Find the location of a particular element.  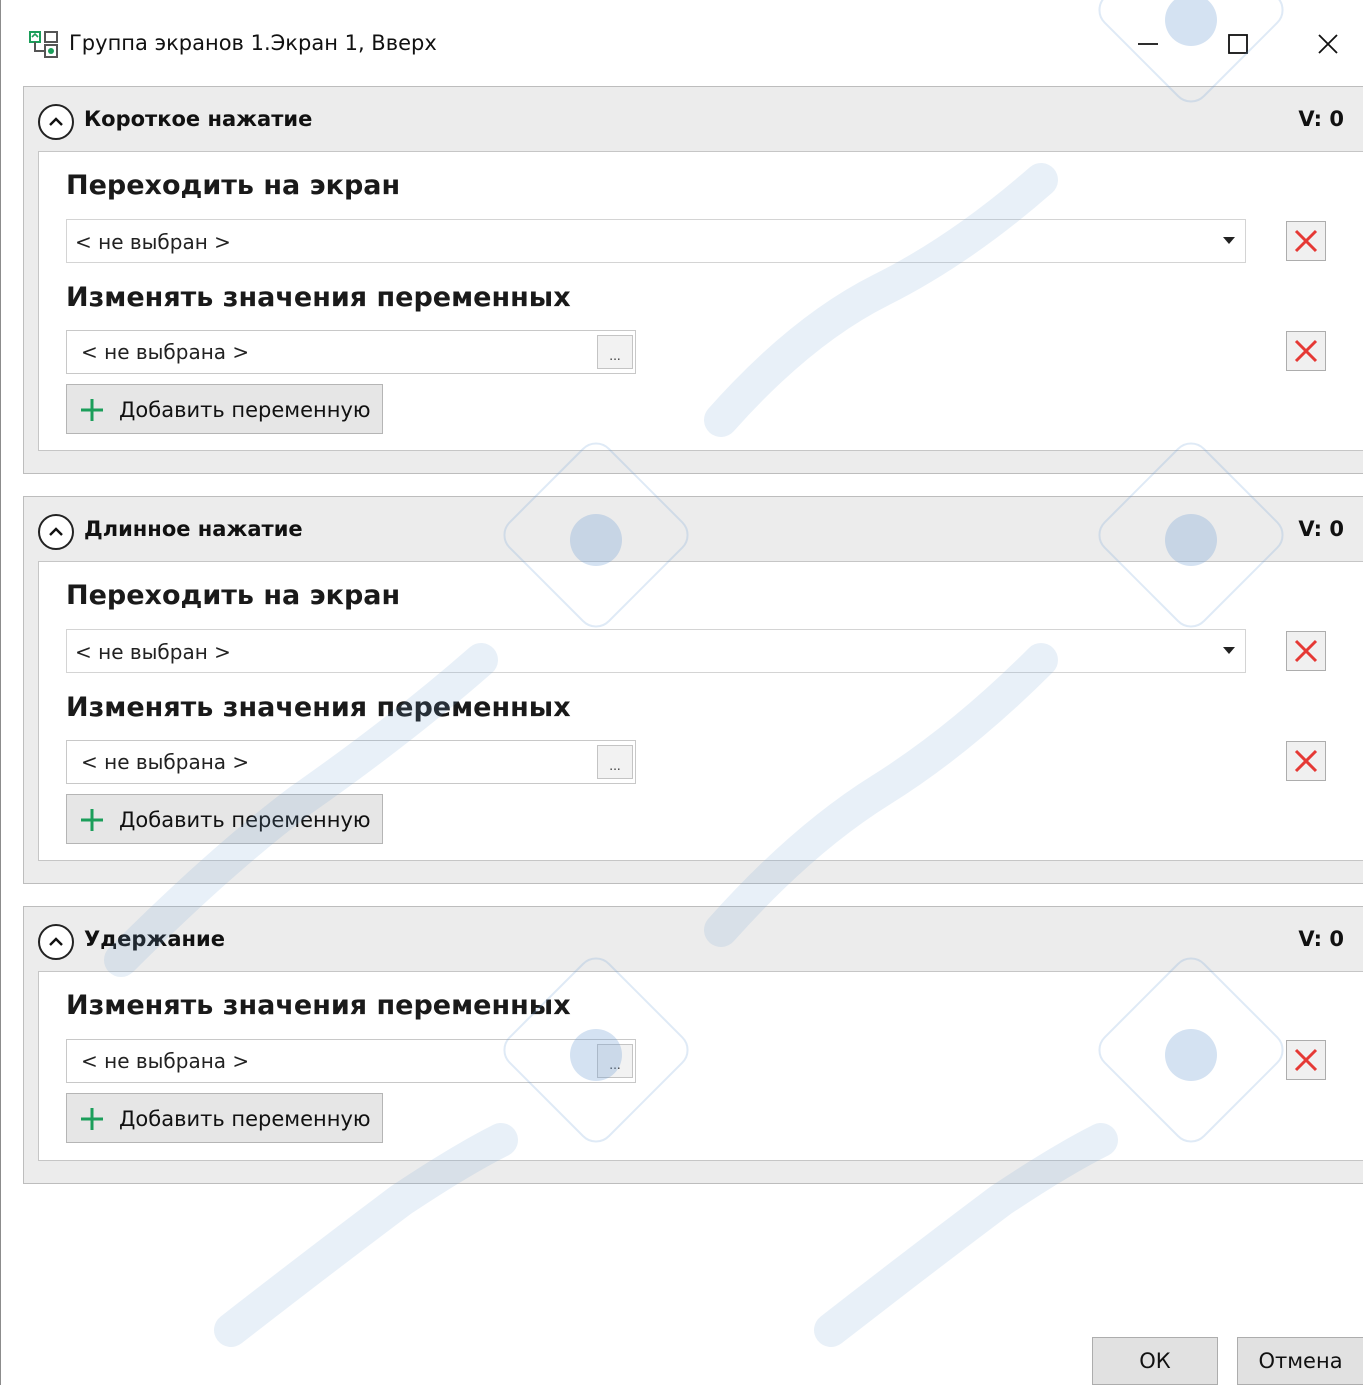

cancel-button: Отмена is located at coordinates (1300, 1361).